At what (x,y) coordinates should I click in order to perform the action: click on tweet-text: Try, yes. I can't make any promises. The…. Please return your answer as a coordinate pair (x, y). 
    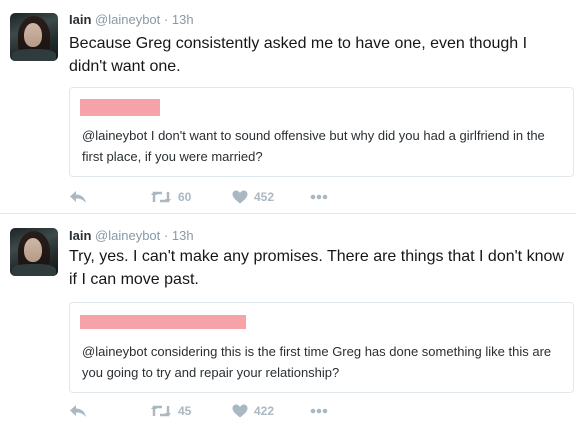
    Looking at the image, I should click on (316, 268).